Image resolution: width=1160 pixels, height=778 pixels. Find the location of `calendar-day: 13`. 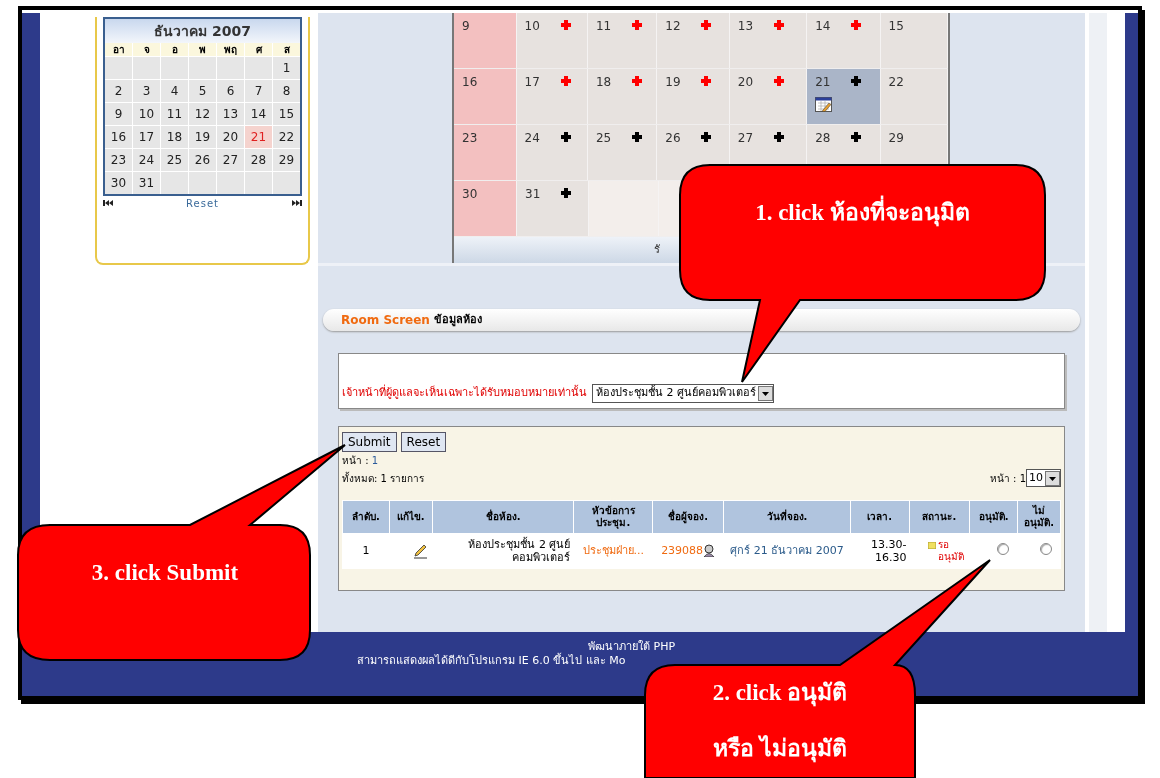

calendar-day: 13 is located at coordinates (230, 114).